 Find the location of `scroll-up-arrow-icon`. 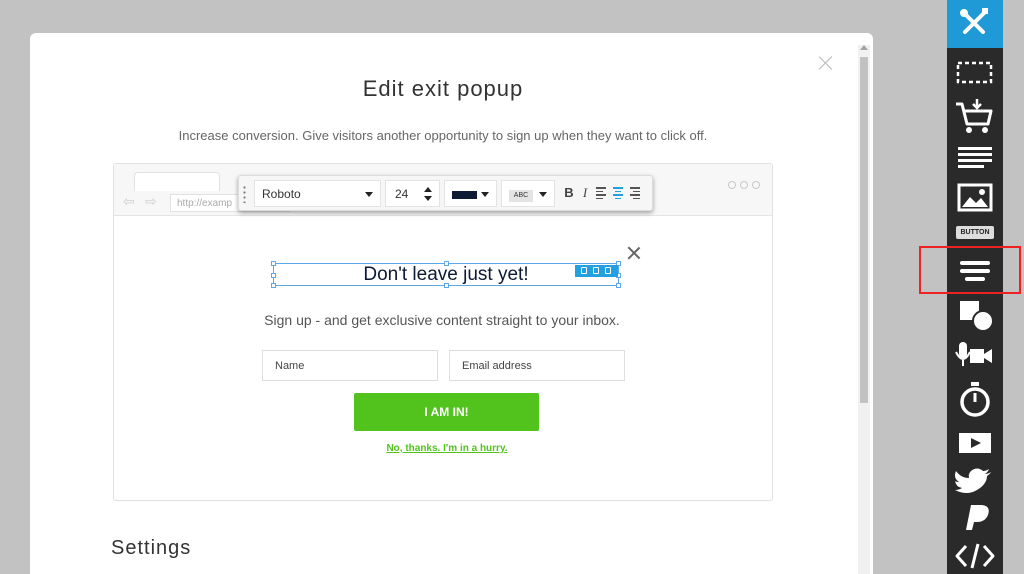

scroll-up-arrow-icon is located at coordinates (864, 47).